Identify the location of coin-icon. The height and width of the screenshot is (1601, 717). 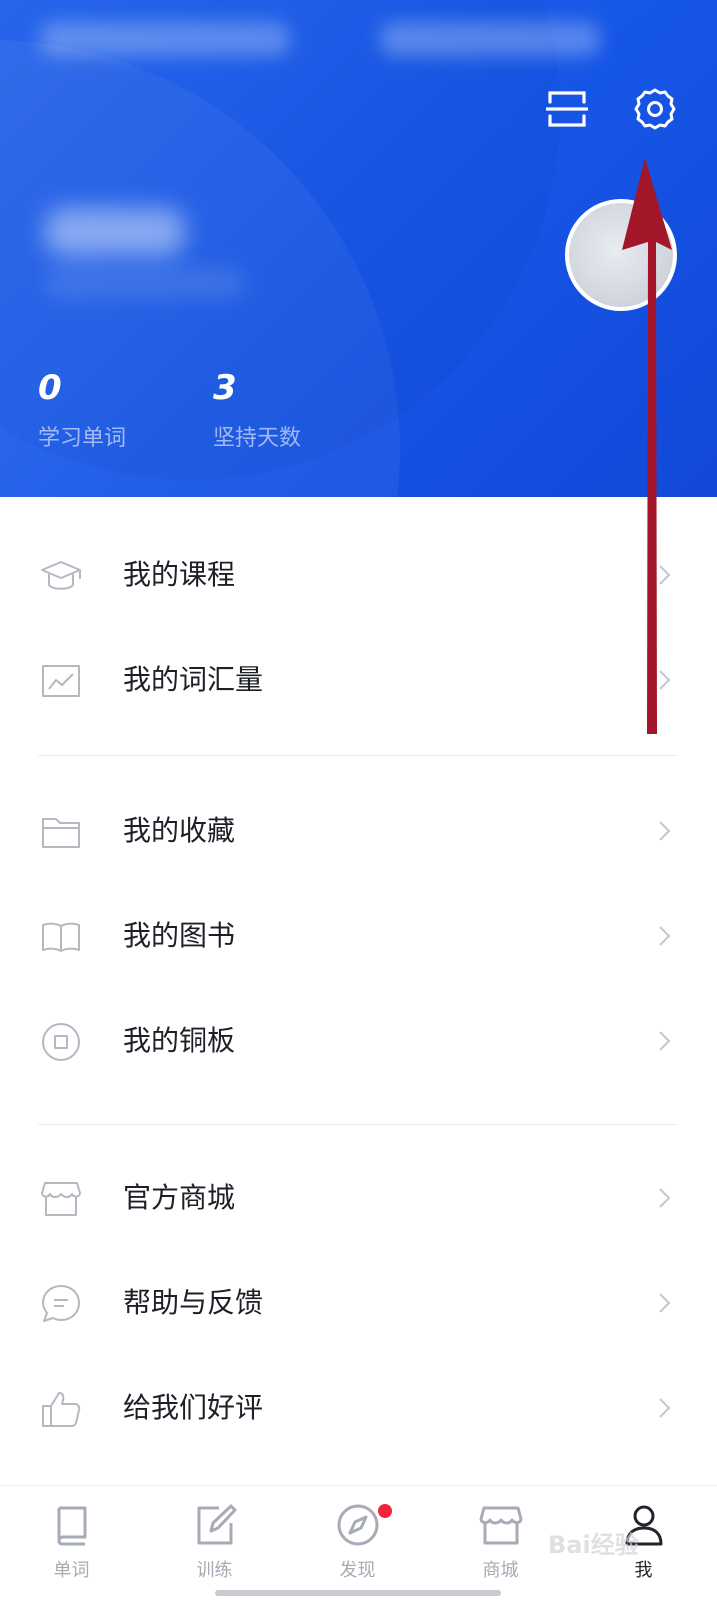
(61, 1042).